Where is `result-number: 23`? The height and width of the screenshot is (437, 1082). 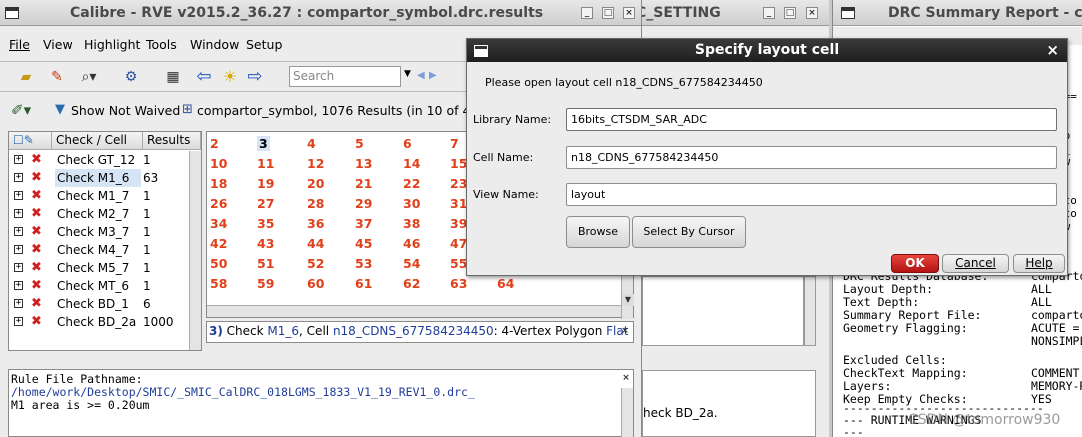
result-number: 23 is located at coordinates (458, 183).